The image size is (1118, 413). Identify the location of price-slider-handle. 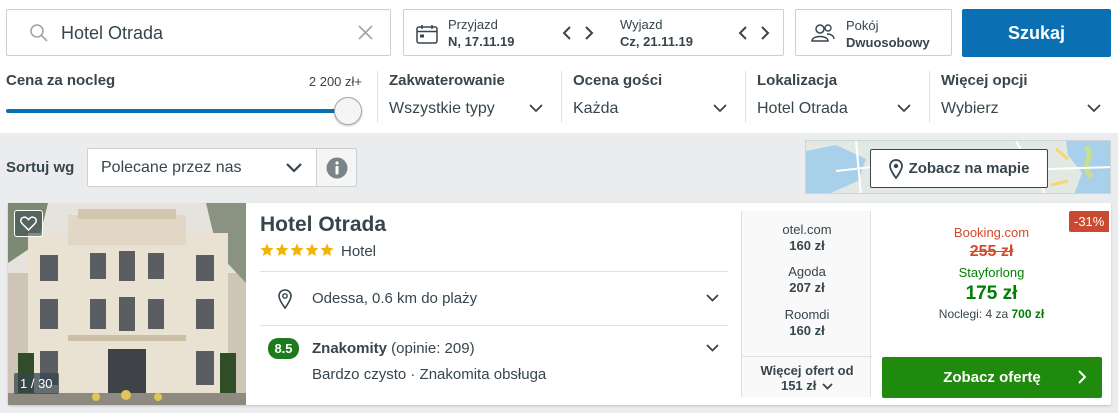
(348, 111).